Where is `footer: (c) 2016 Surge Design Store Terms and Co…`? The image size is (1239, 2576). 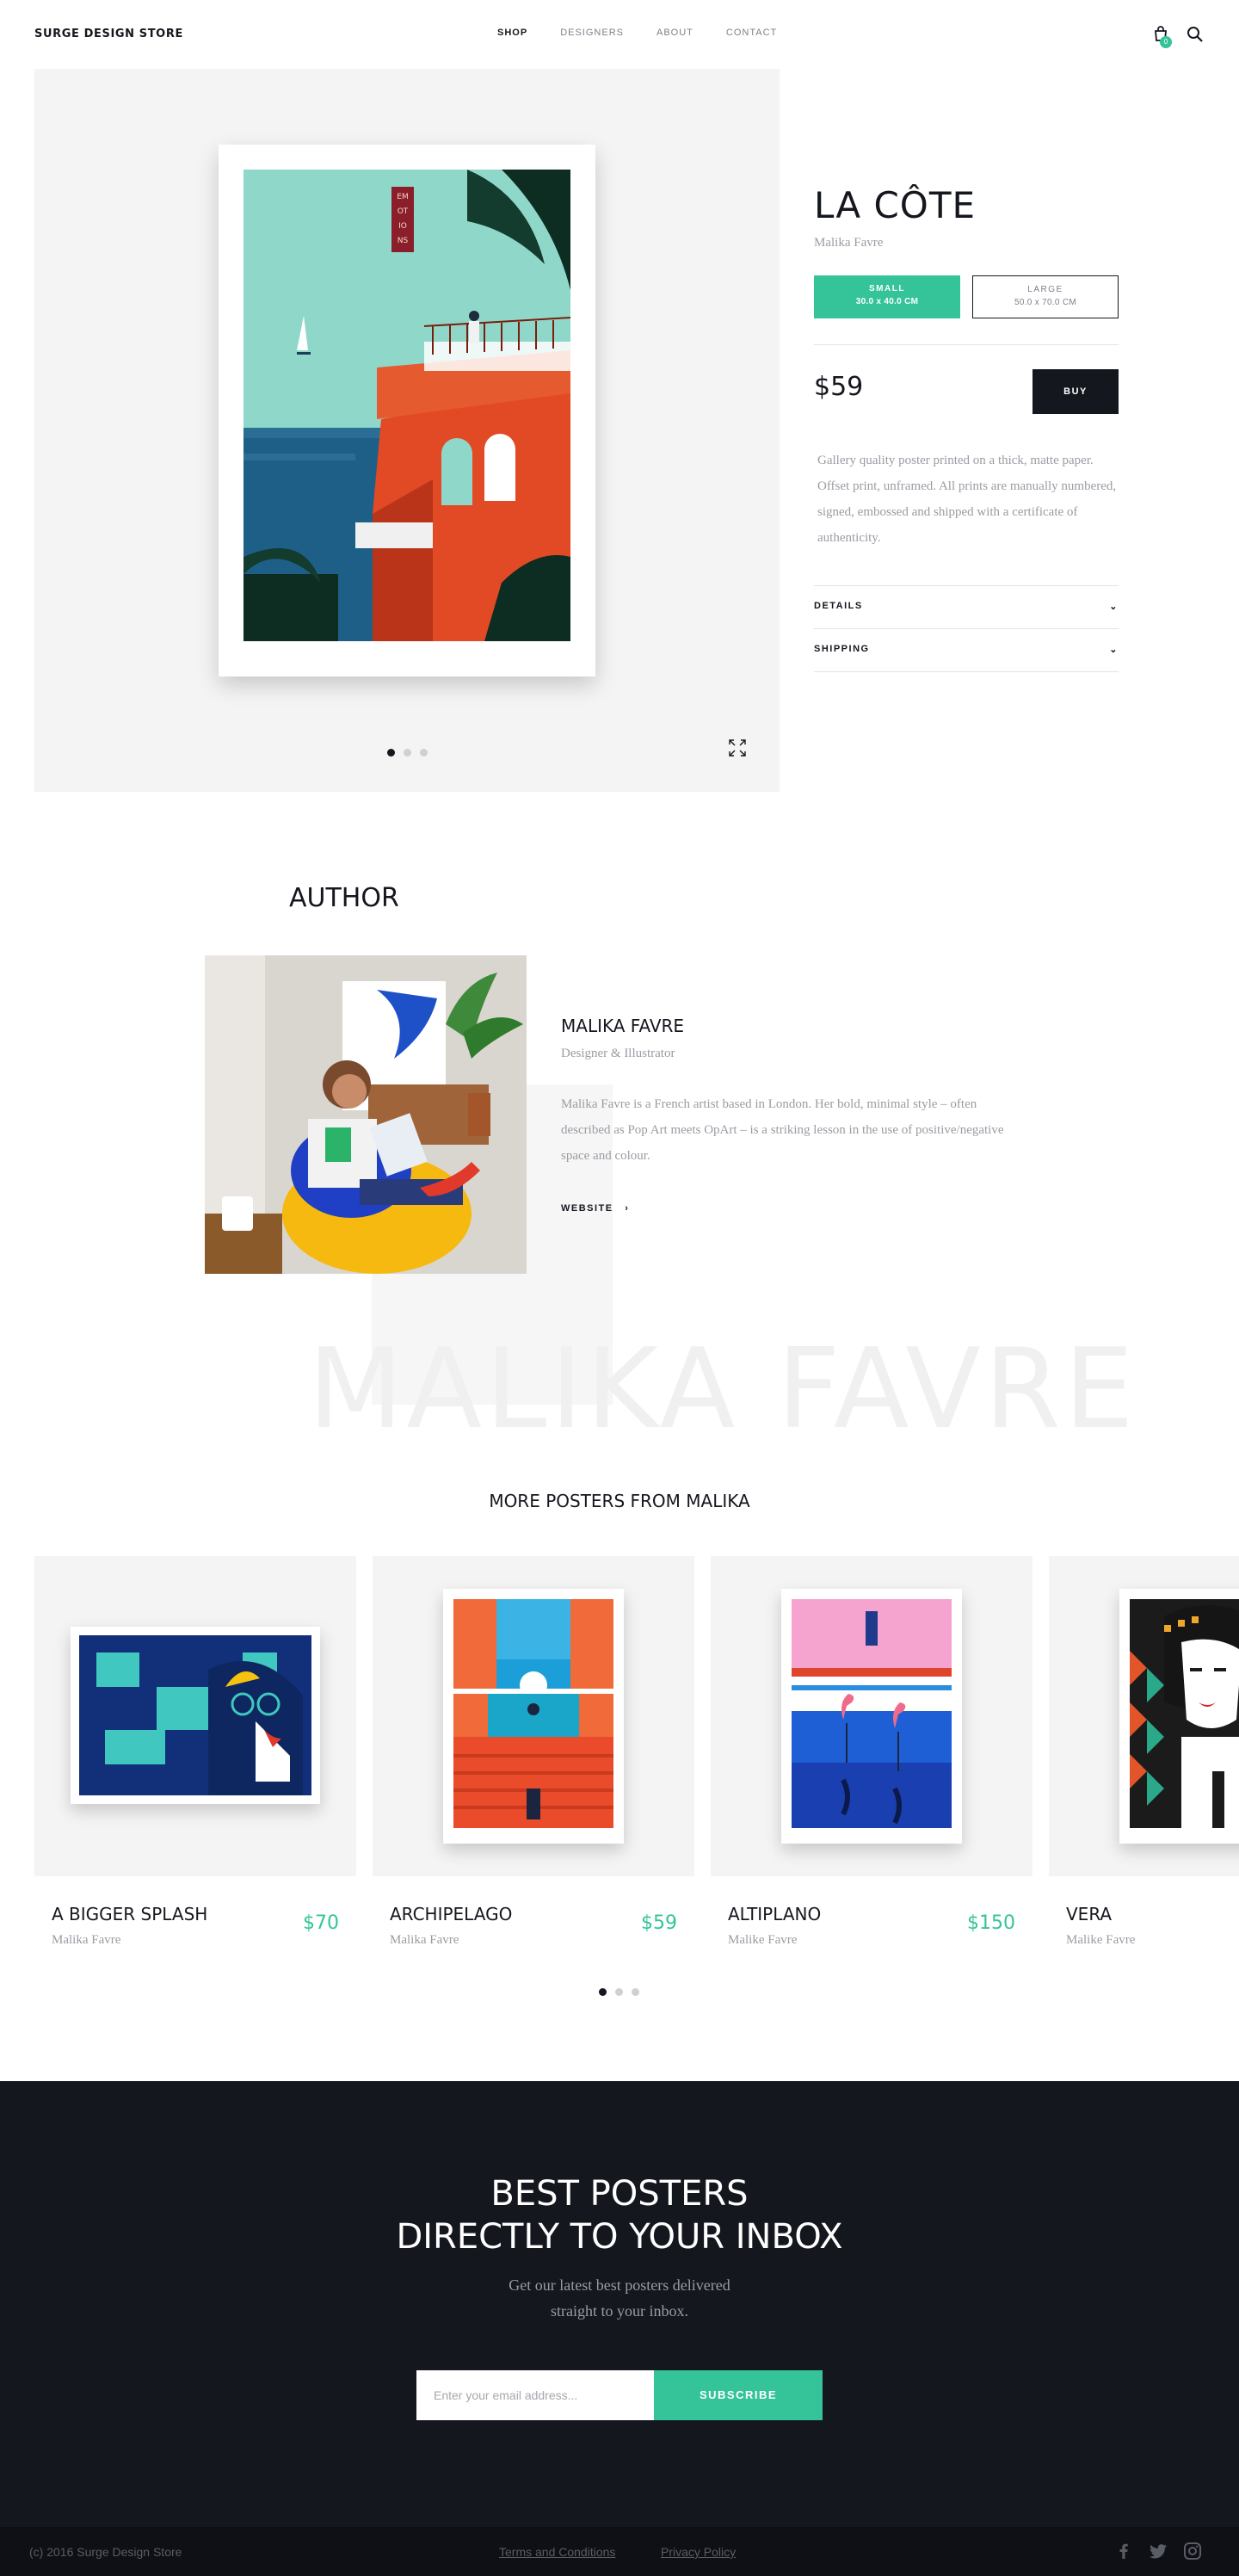
footer: (c) 2016 Surge Design Store Terms and Co… is located at coordinates (619, 2551).